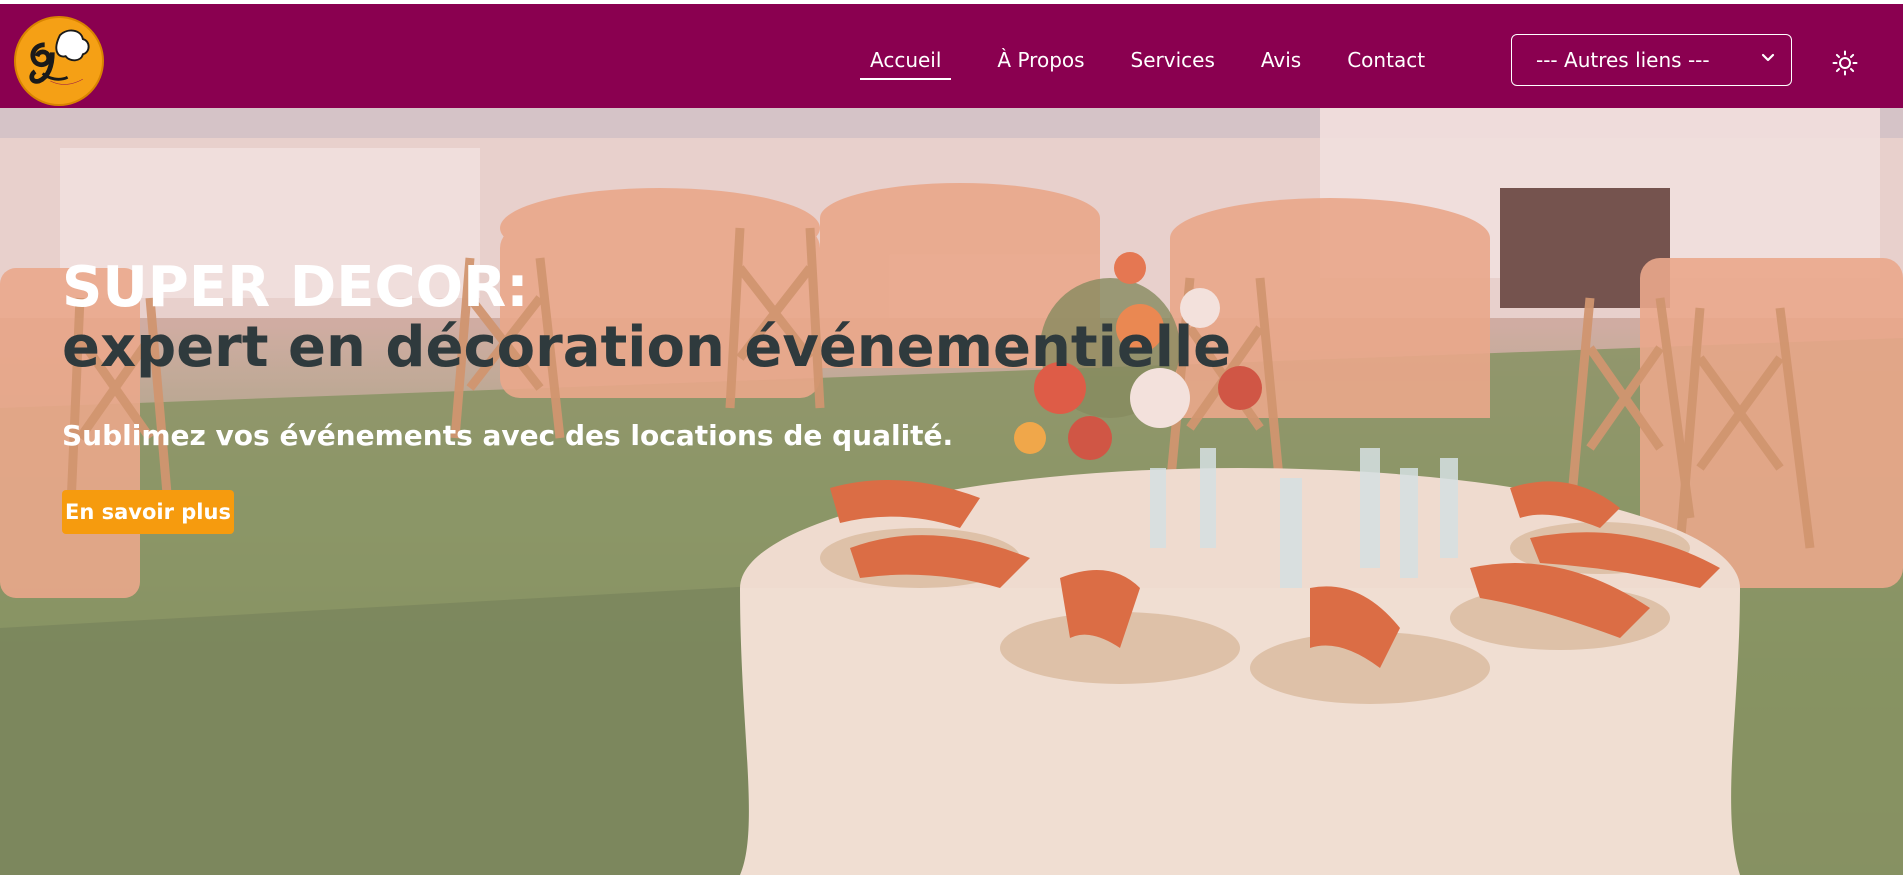 This screenshot has height=875, width=1903. Describe the element at coordinates (295, 287) in the screenshot. I see `hero-title-brand: SUPER DECOR:` at that location.